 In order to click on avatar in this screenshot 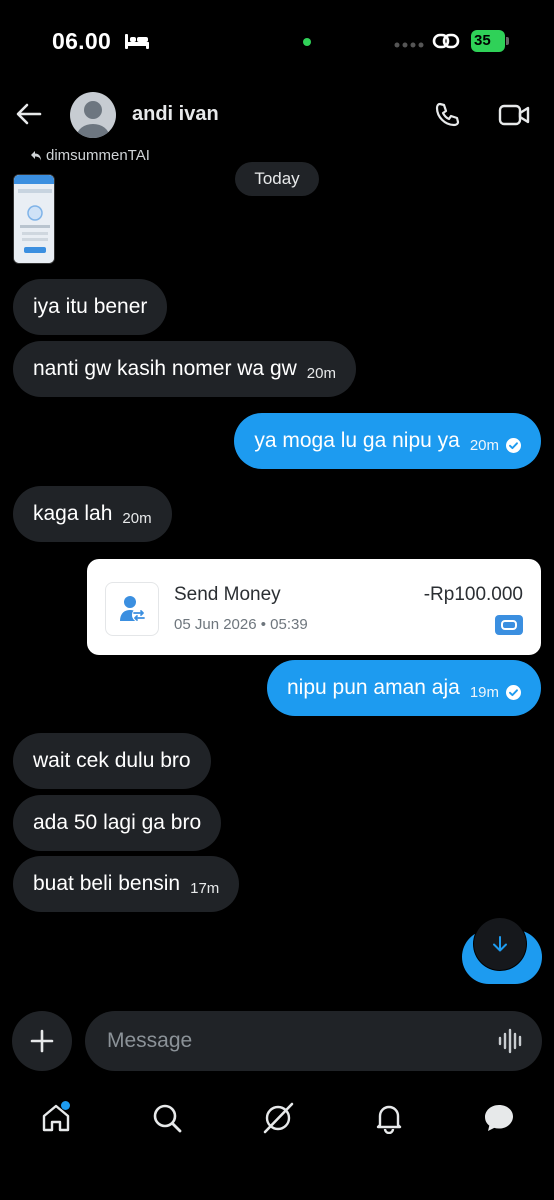, I will do `click(93, 115)`.